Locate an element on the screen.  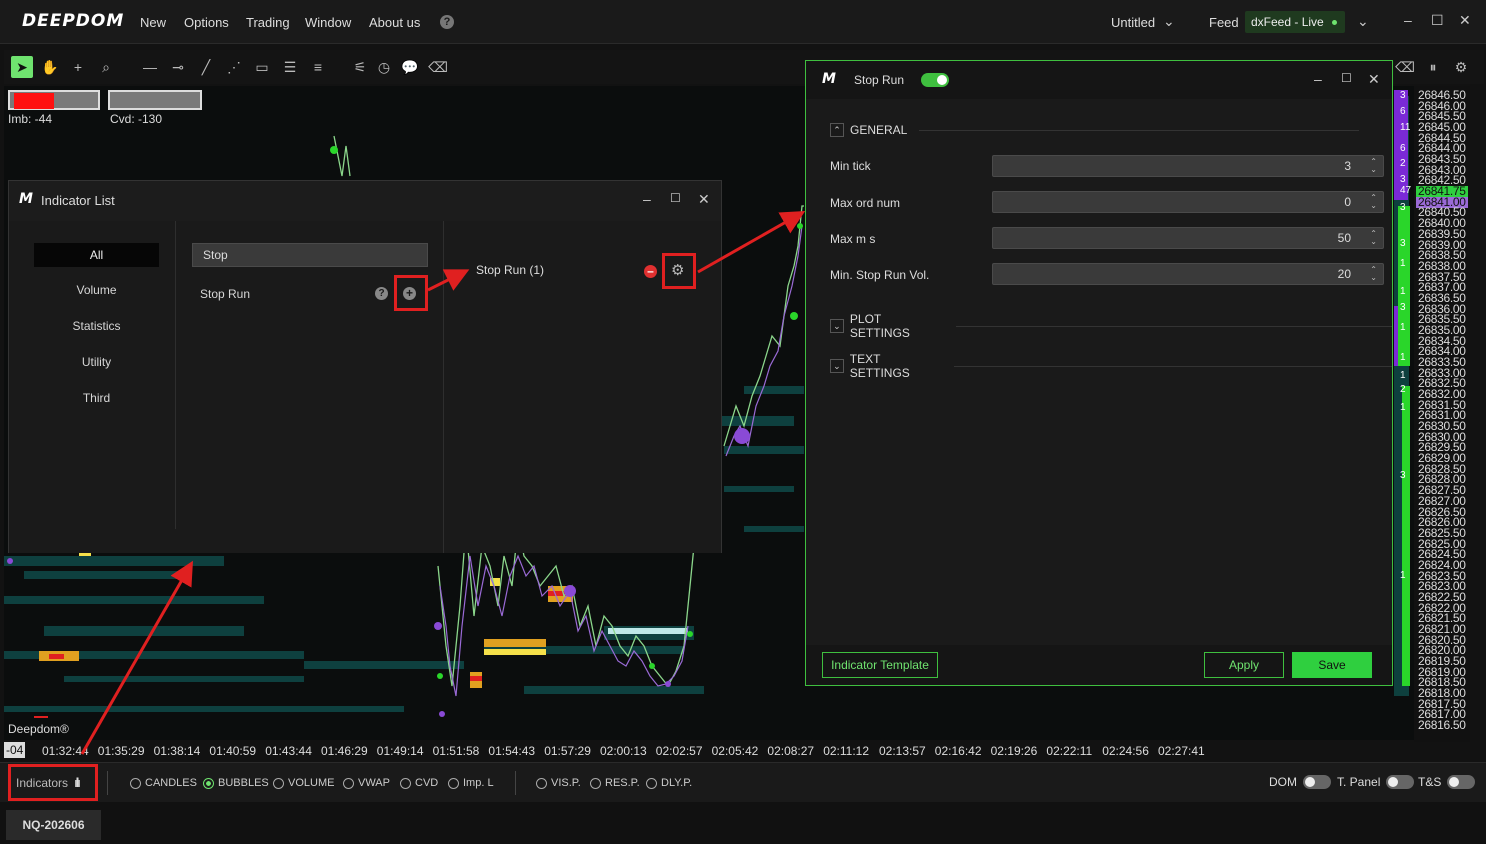
radio-dly-p: DLY.P. is located at coordinates (669, 783).